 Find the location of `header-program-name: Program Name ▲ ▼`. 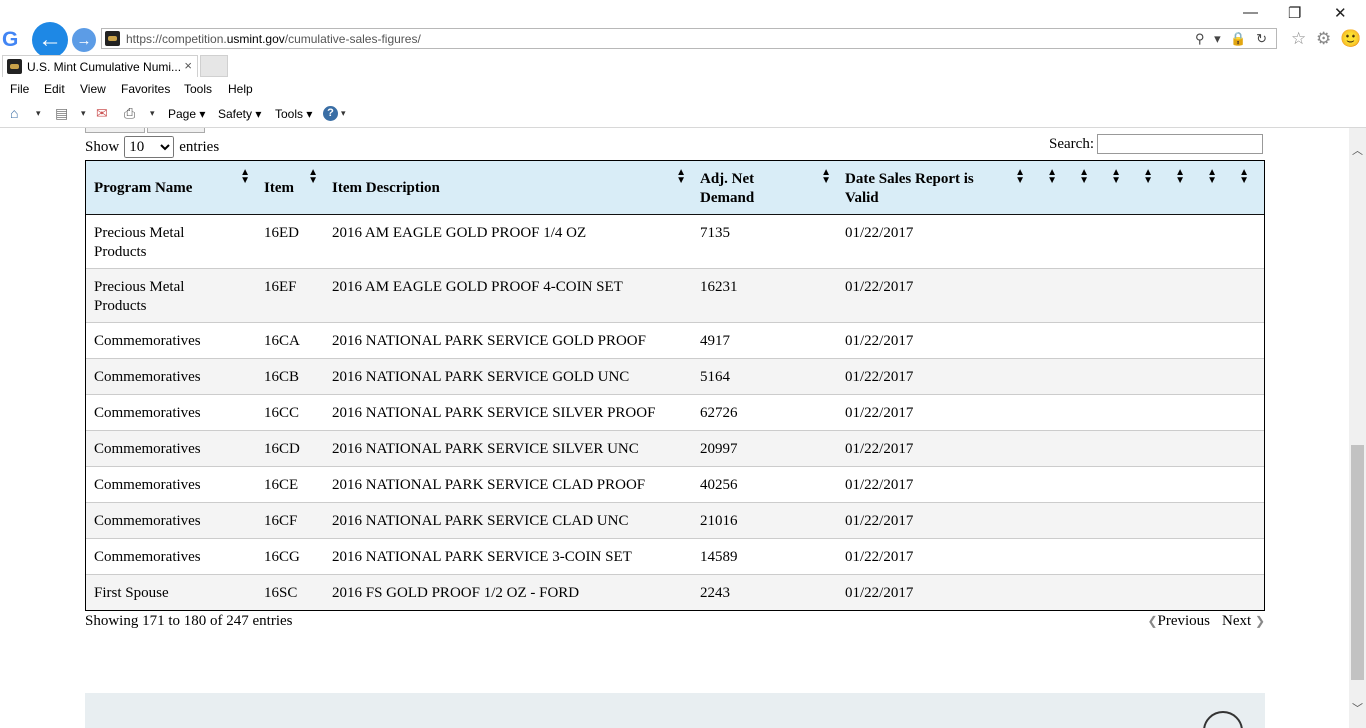

header-program-name: Program Name ▲ ▼ is located at coordinates (171, 187).